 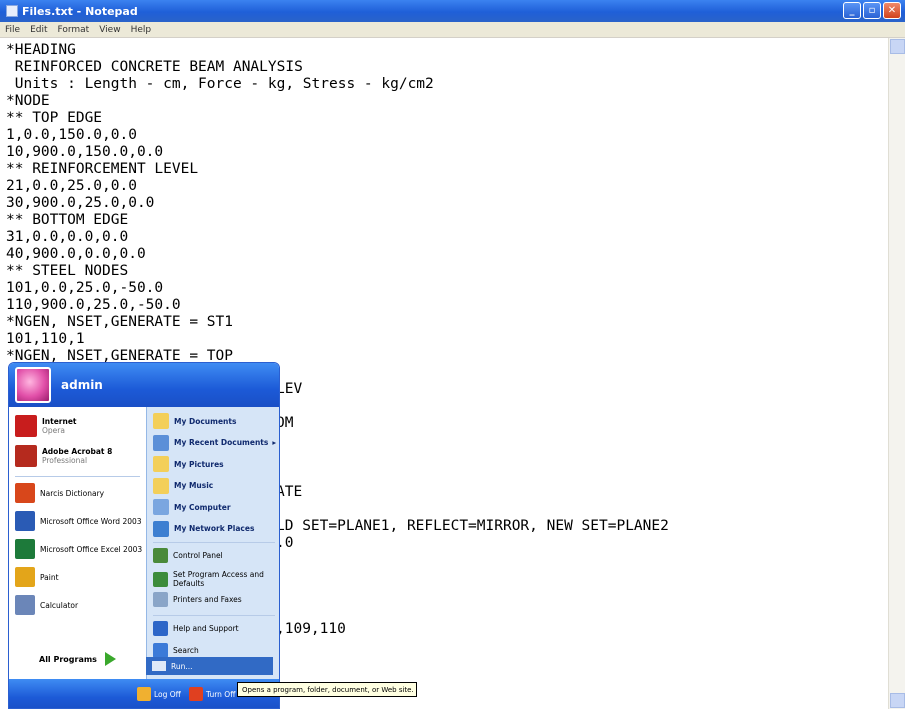 I want to click on places-item: Search, so click(x=176, y=650).